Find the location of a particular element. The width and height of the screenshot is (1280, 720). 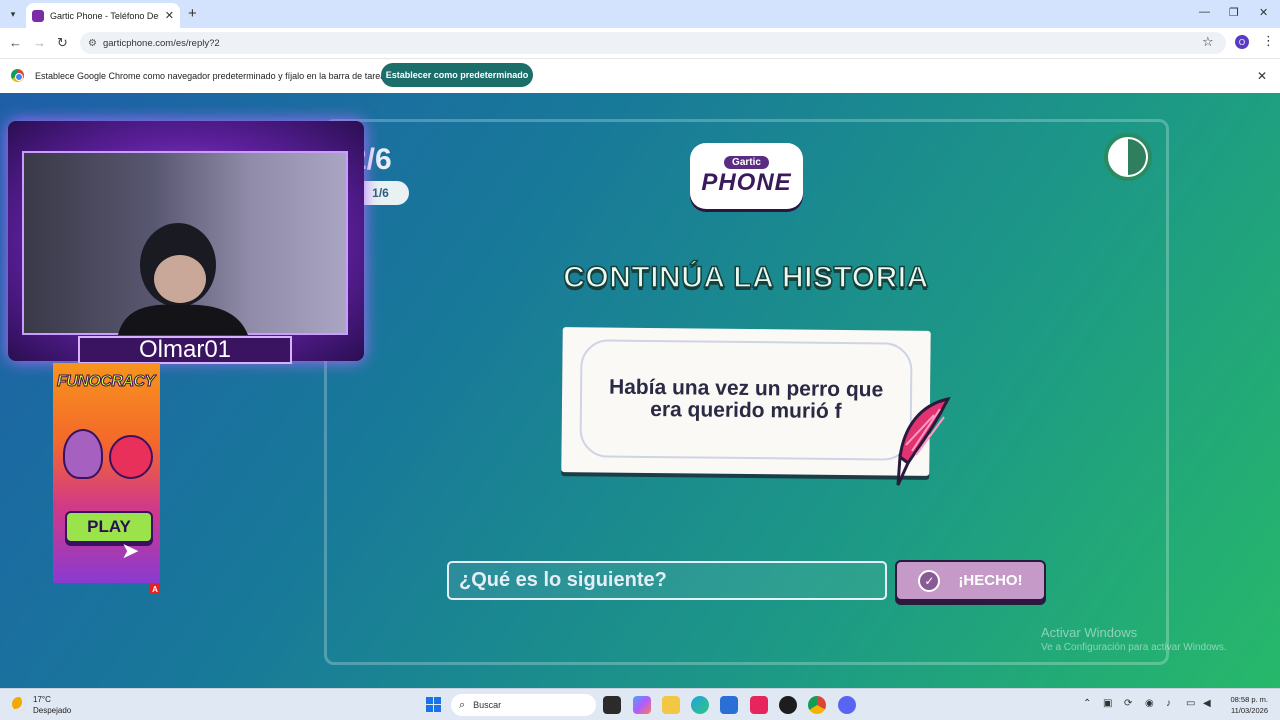

logo-top-text: Gartic is located at coordinates (746, 162).